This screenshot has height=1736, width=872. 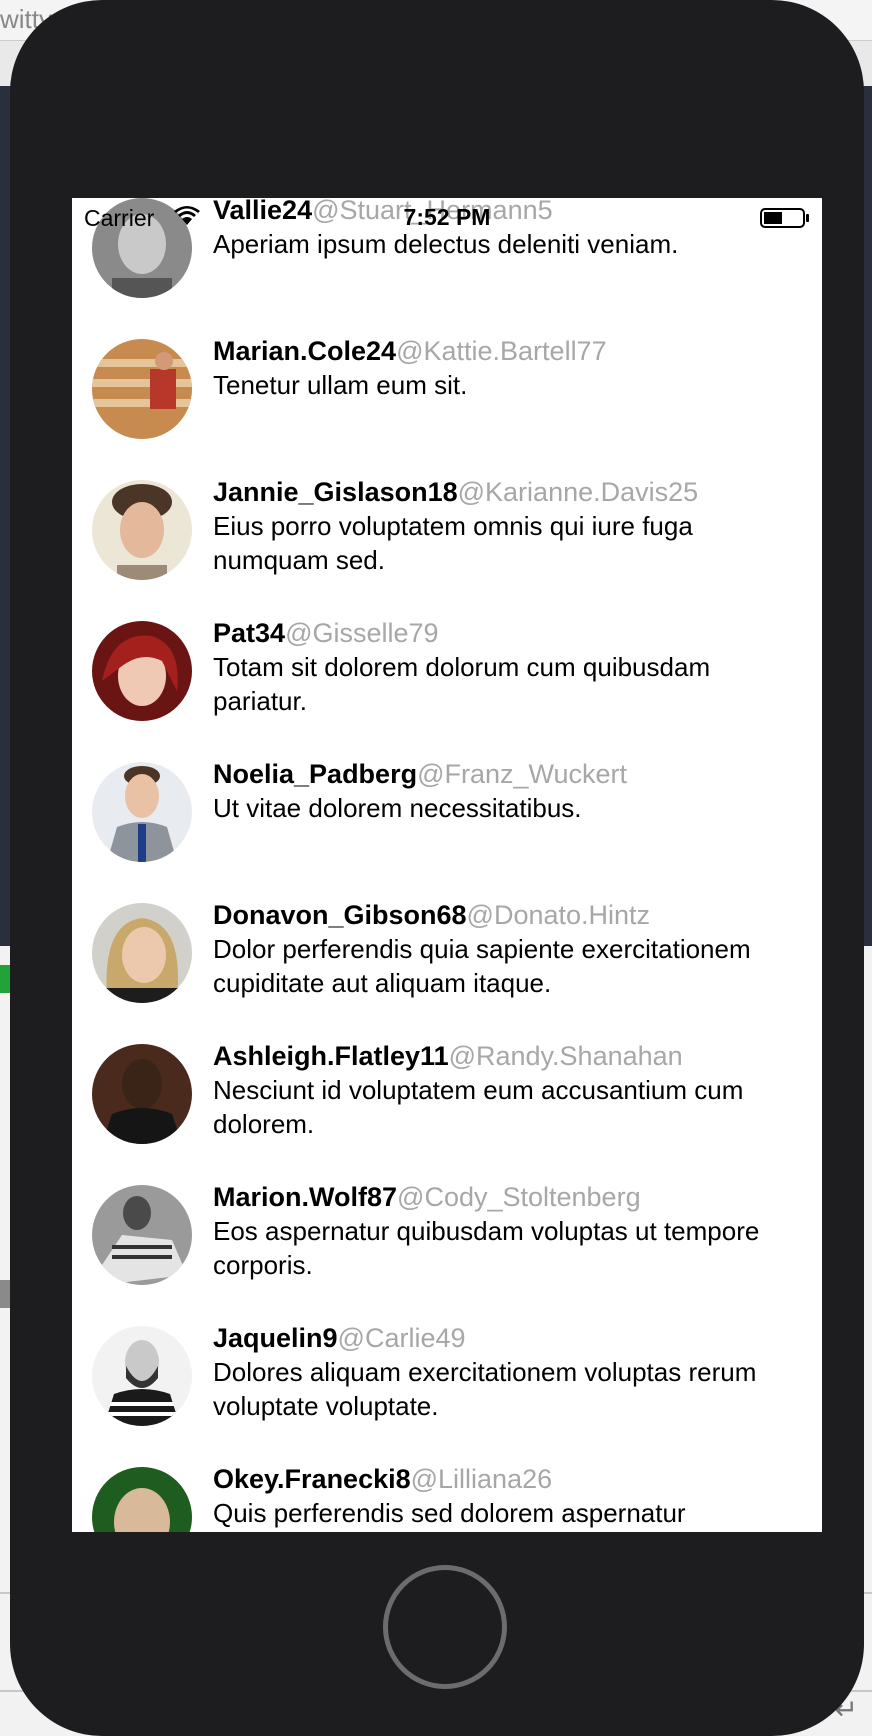 What do you see at coordinates (340, 915) in the screenshot?
I see `display-name: Donavon_Gibson68` at bounding box center [340, 915].